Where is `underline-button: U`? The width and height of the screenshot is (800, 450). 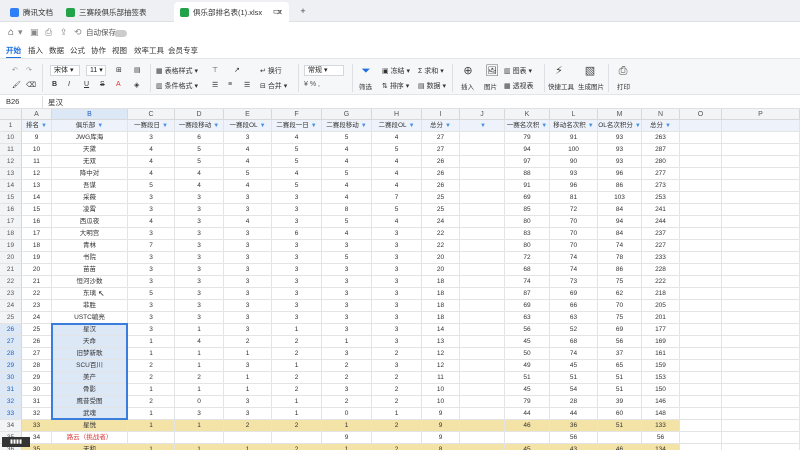
underline-button: U is located at coordinates (86, 84).